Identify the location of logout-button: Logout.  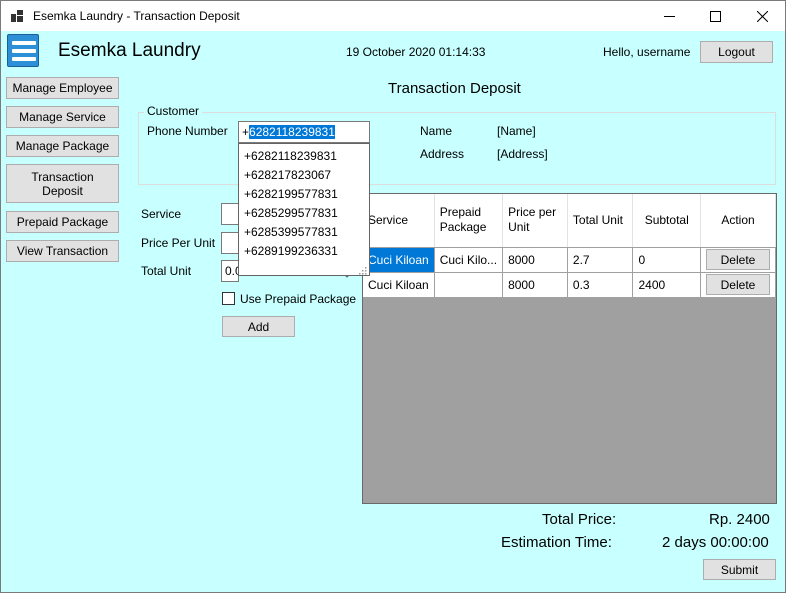
(736, 52).